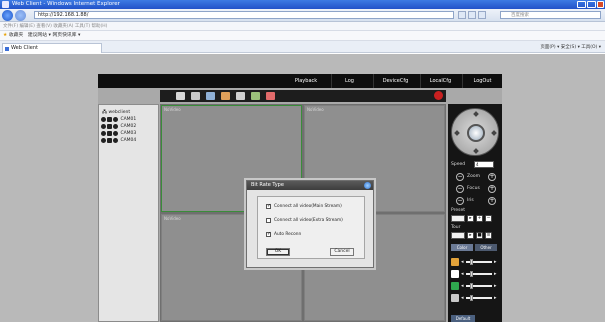  What do you see at coordinates (458, 218) in the screenshot?
I see `preset-input` at bounding box center [458, 218].